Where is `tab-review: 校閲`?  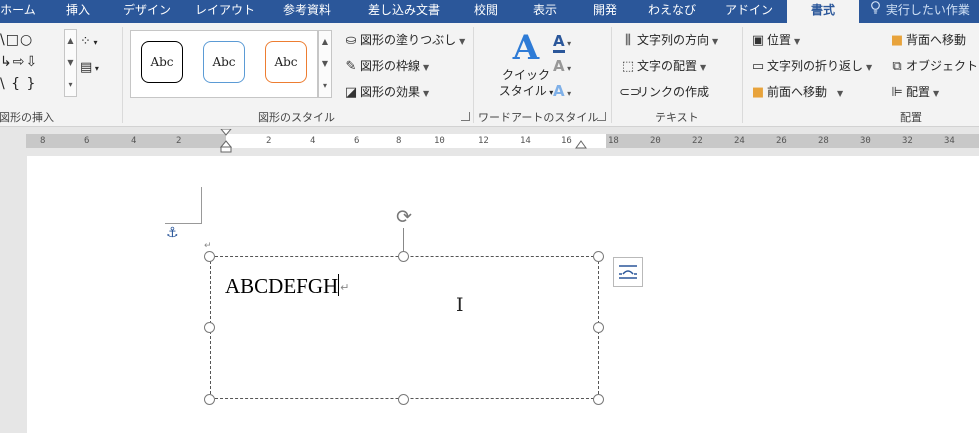 tab-review: 校閲 is located at coordinates (486, 11).